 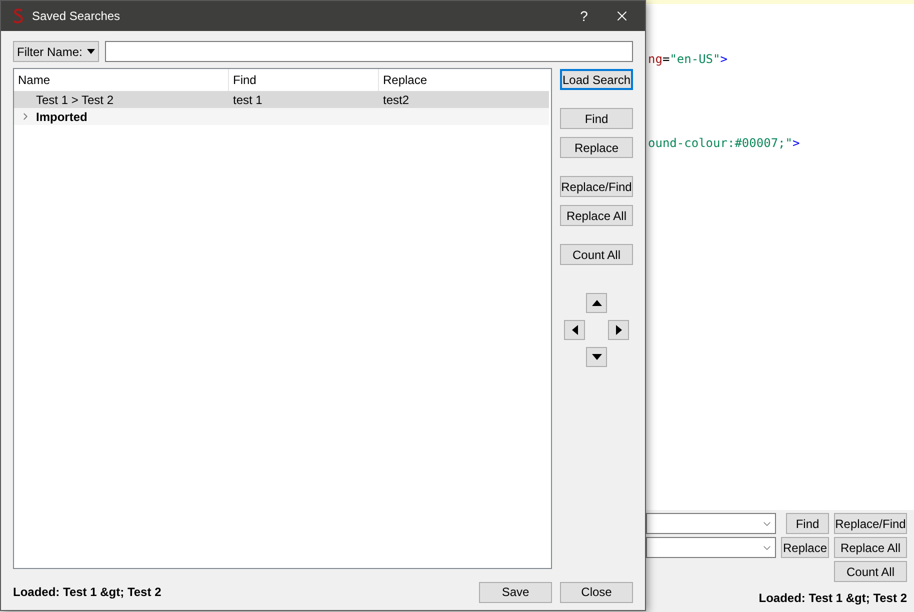 I want to click on dialog-button: Count All, so click(x=870, y=571).